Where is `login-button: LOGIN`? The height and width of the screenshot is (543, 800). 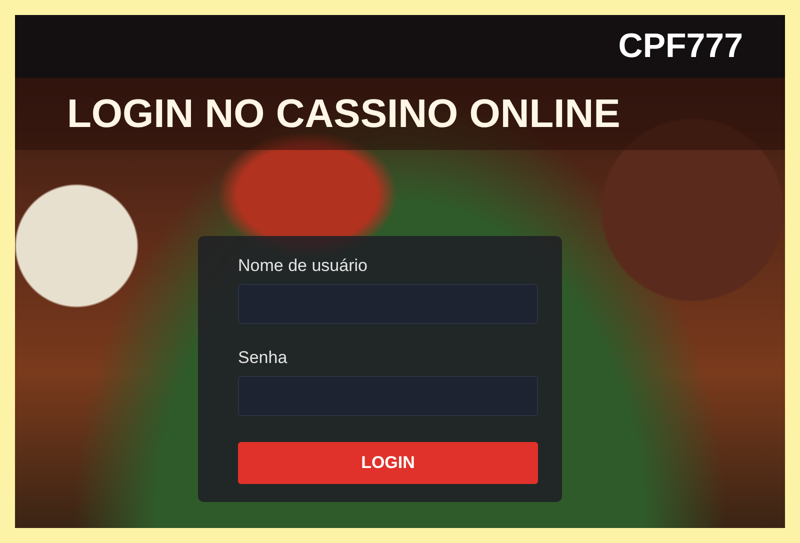 login-button: LOGIN is located at coordinates (388, 463).